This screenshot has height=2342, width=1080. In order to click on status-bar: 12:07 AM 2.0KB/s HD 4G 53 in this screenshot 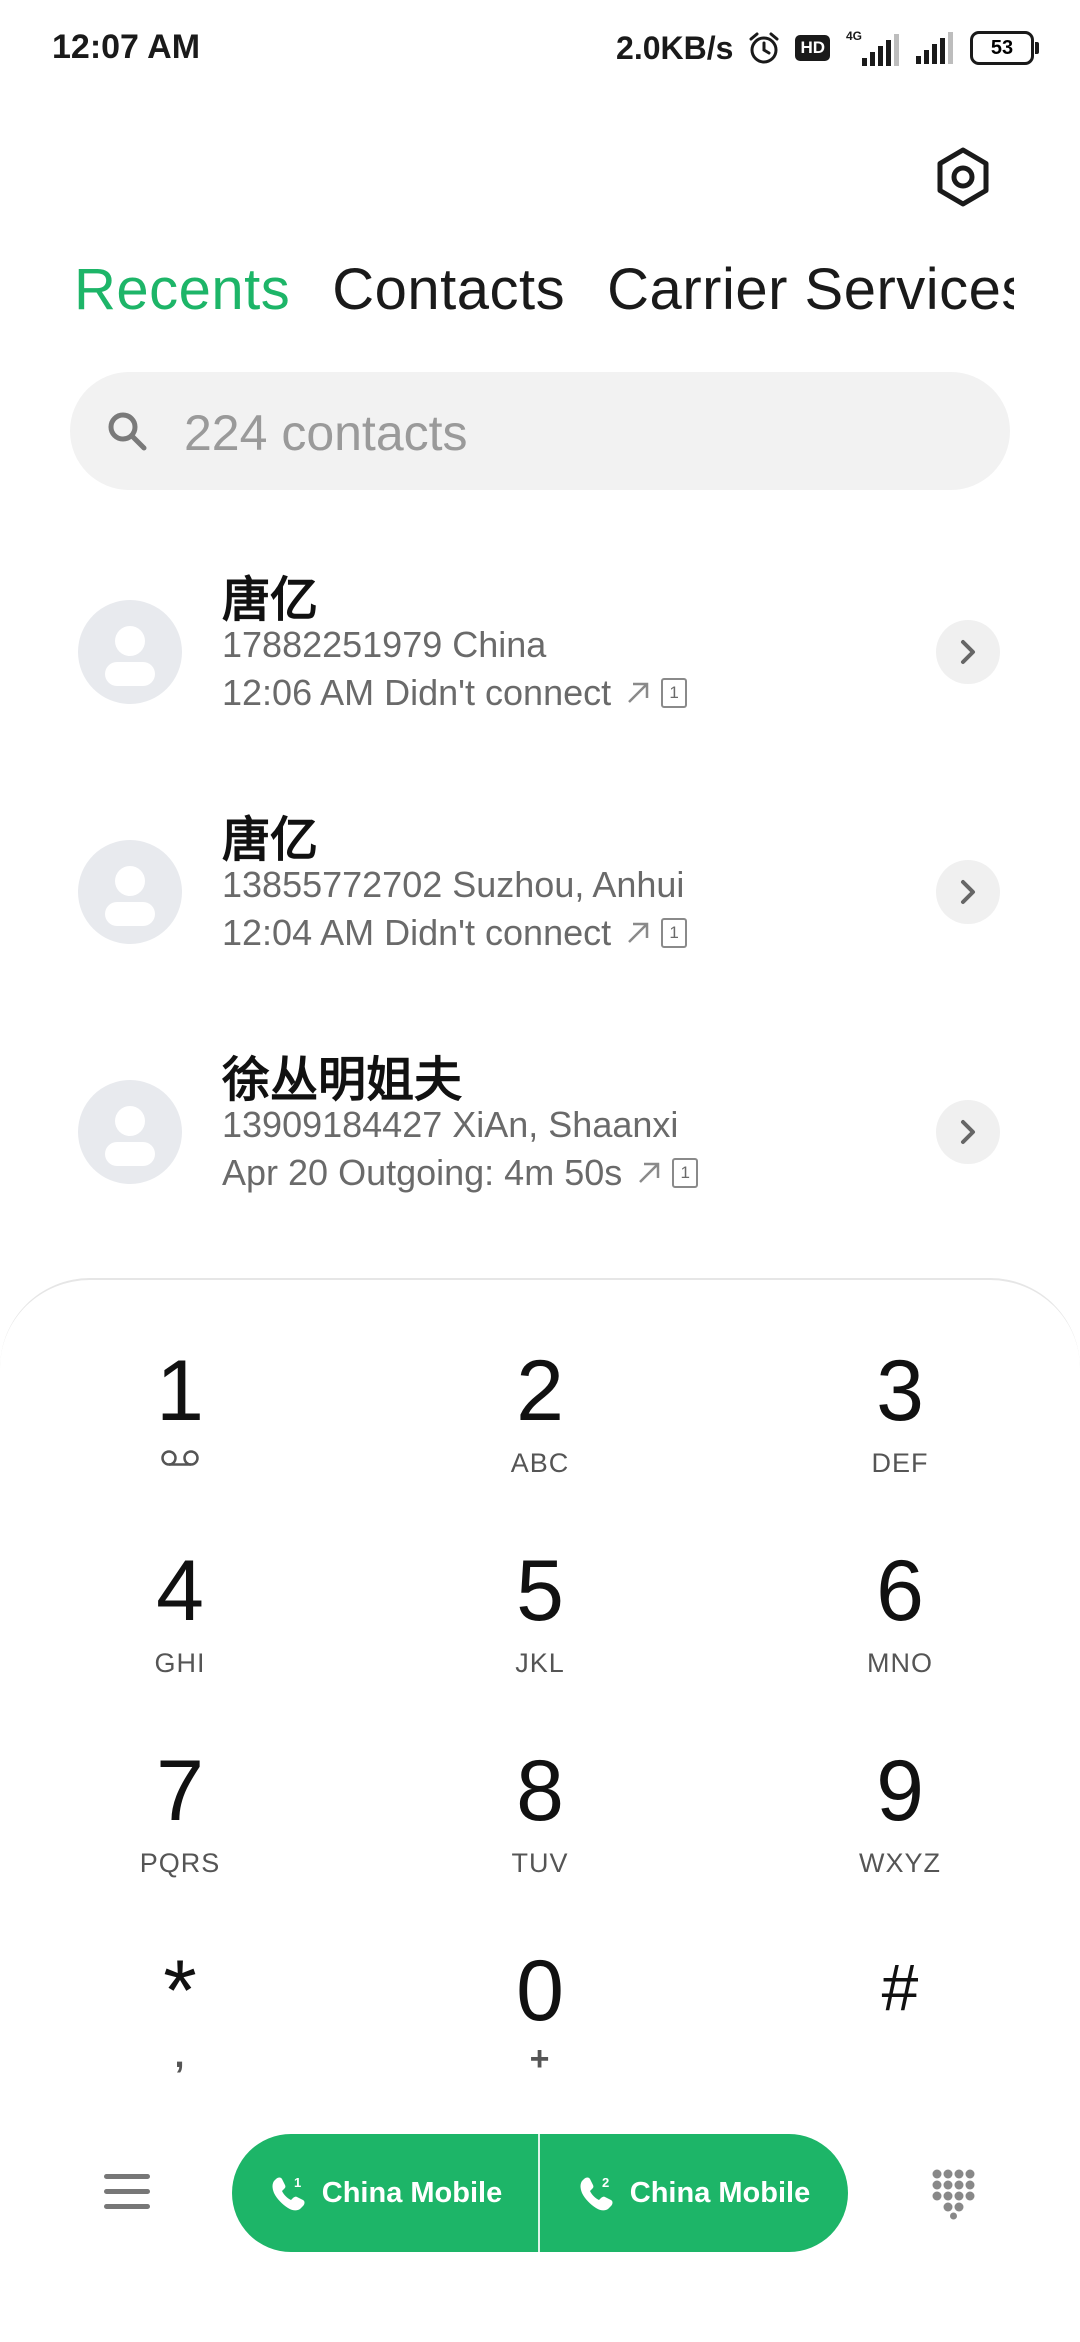, I will do `click(540, 48)`.